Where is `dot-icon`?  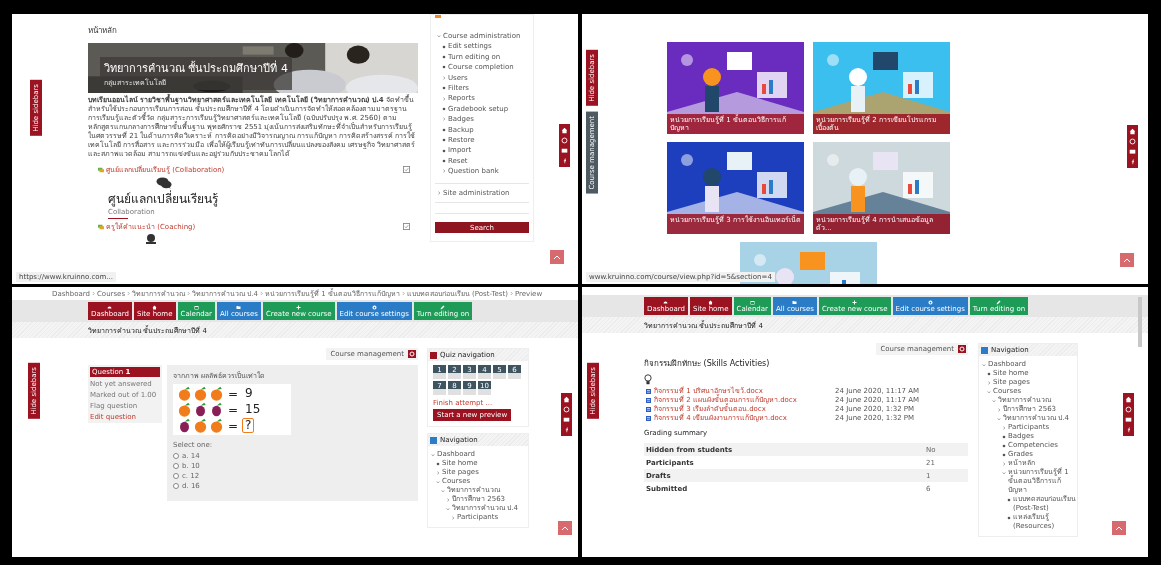
dot-icon is located at coordinates (444, 57).